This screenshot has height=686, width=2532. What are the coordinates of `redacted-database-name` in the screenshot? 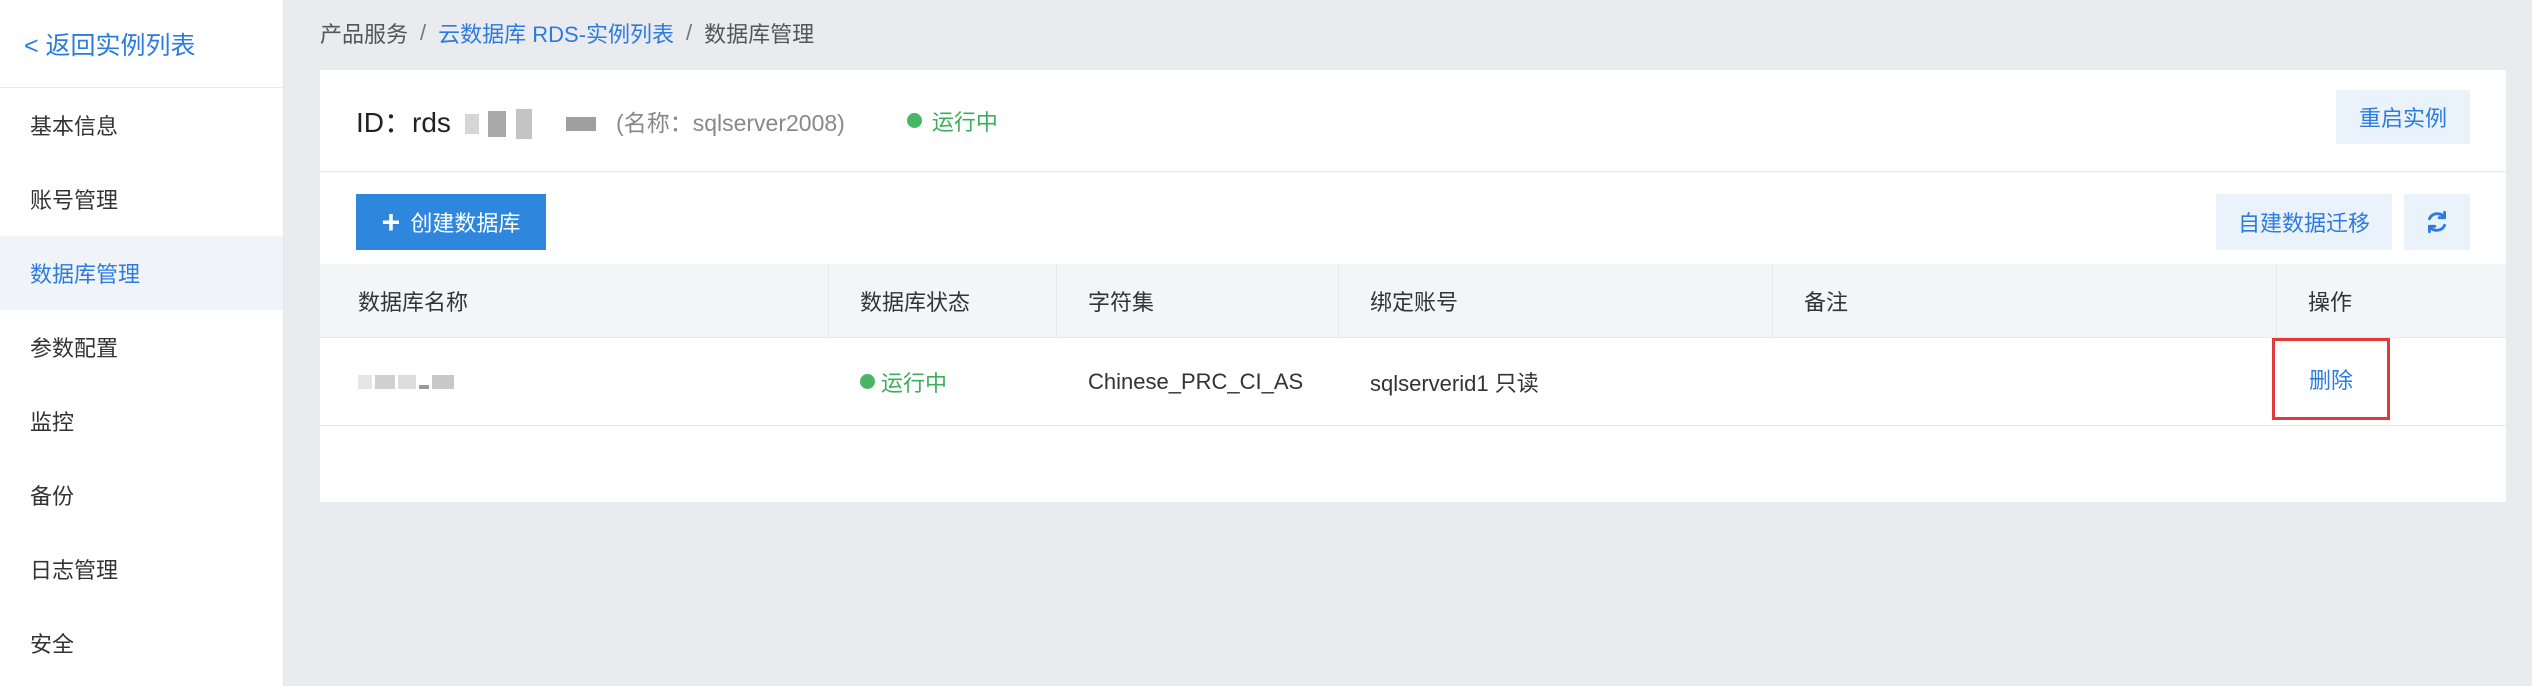 It's located at (406, 381).